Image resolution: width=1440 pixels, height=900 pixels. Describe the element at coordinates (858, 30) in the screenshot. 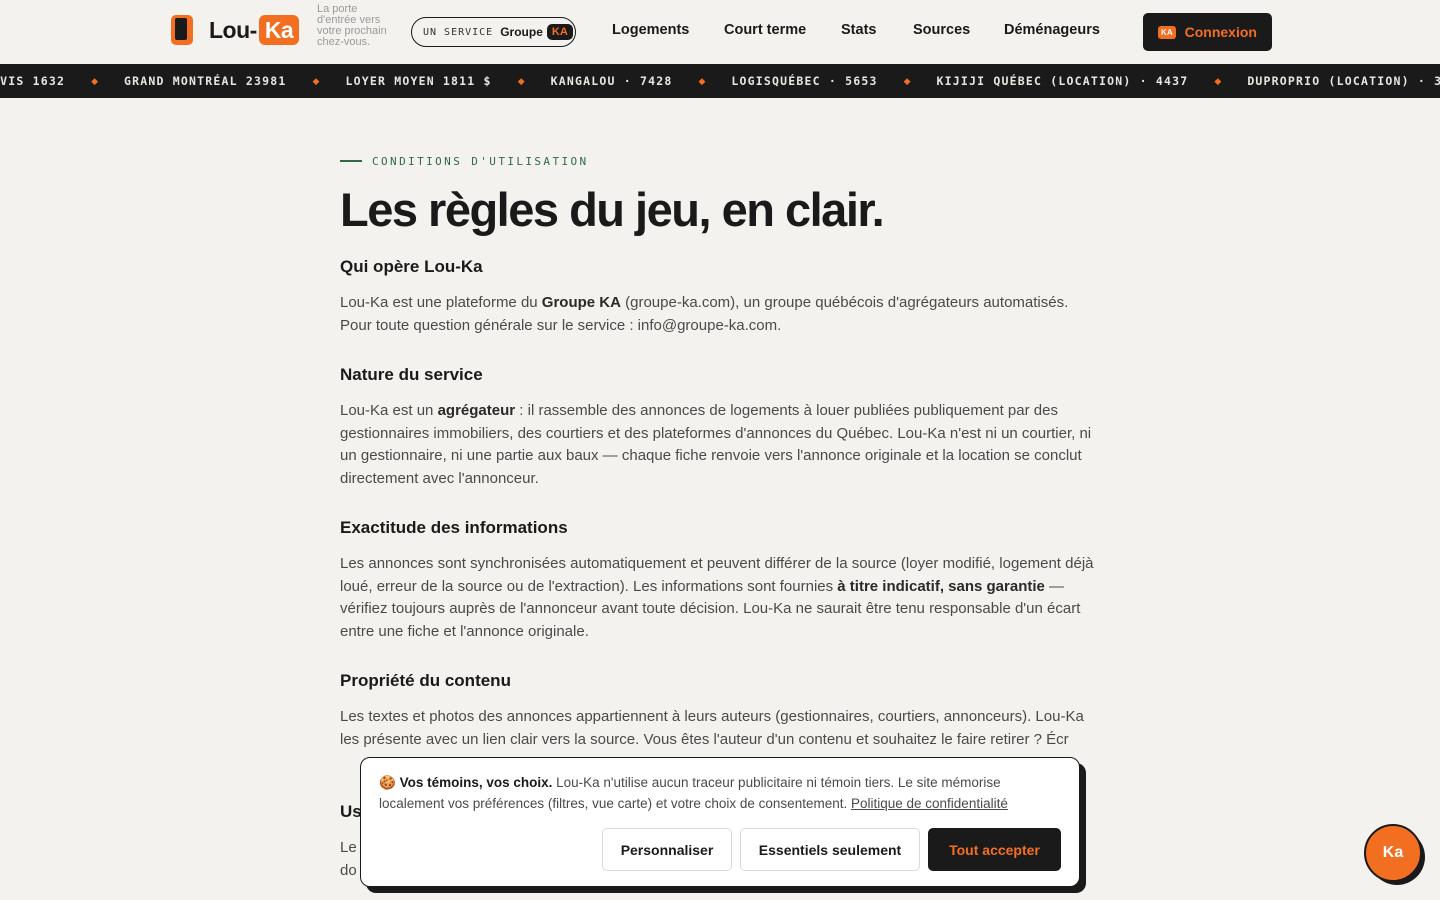

I see `nav-stats: Stats` at that location.